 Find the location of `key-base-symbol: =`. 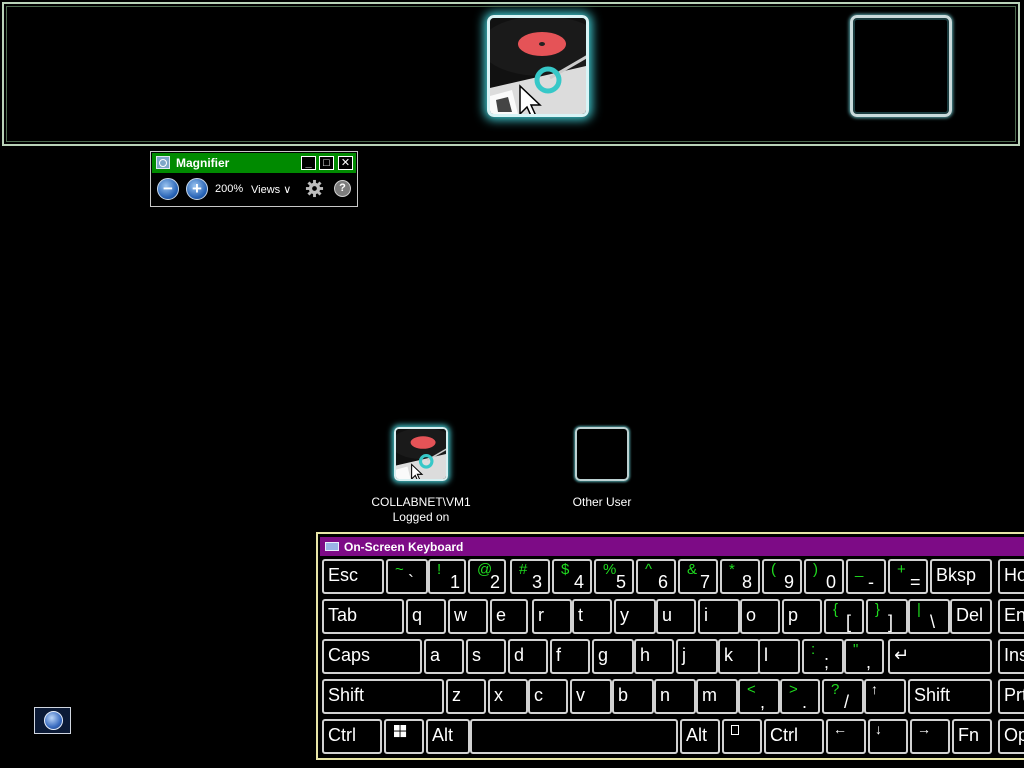

key-base-symbol: = is located at coordinates (915, 582).